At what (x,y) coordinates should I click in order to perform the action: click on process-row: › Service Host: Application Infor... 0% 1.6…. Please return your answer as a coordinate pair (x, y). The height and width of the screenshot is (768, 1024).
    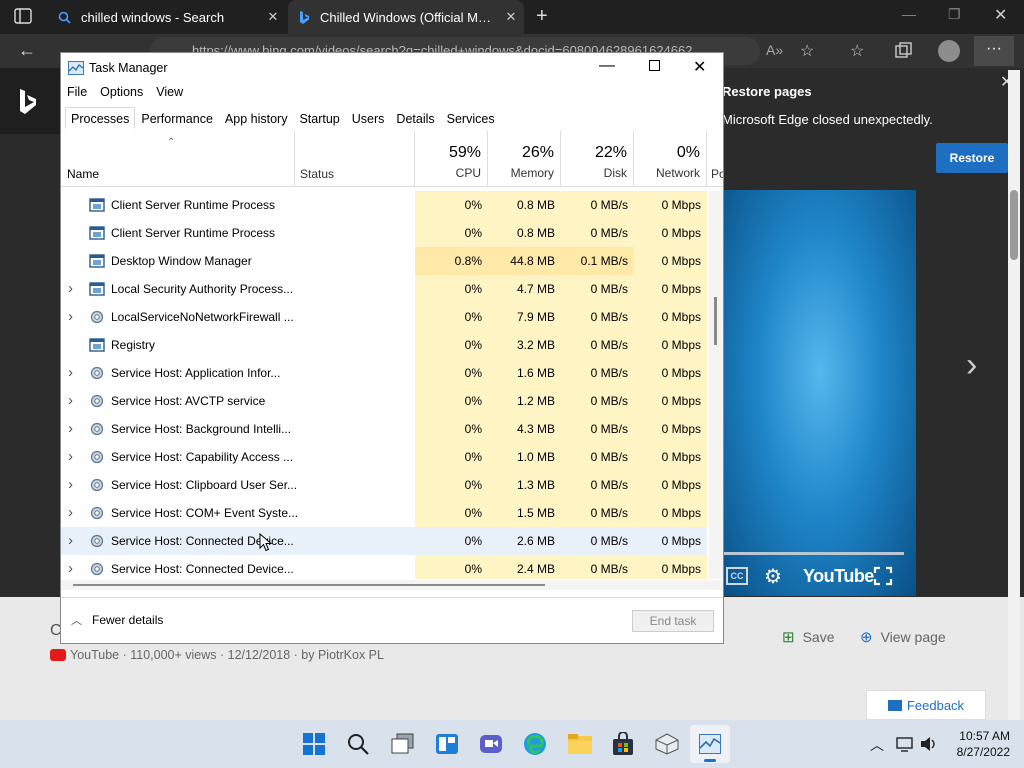
    Looking at the image, I should click on (384, 373).